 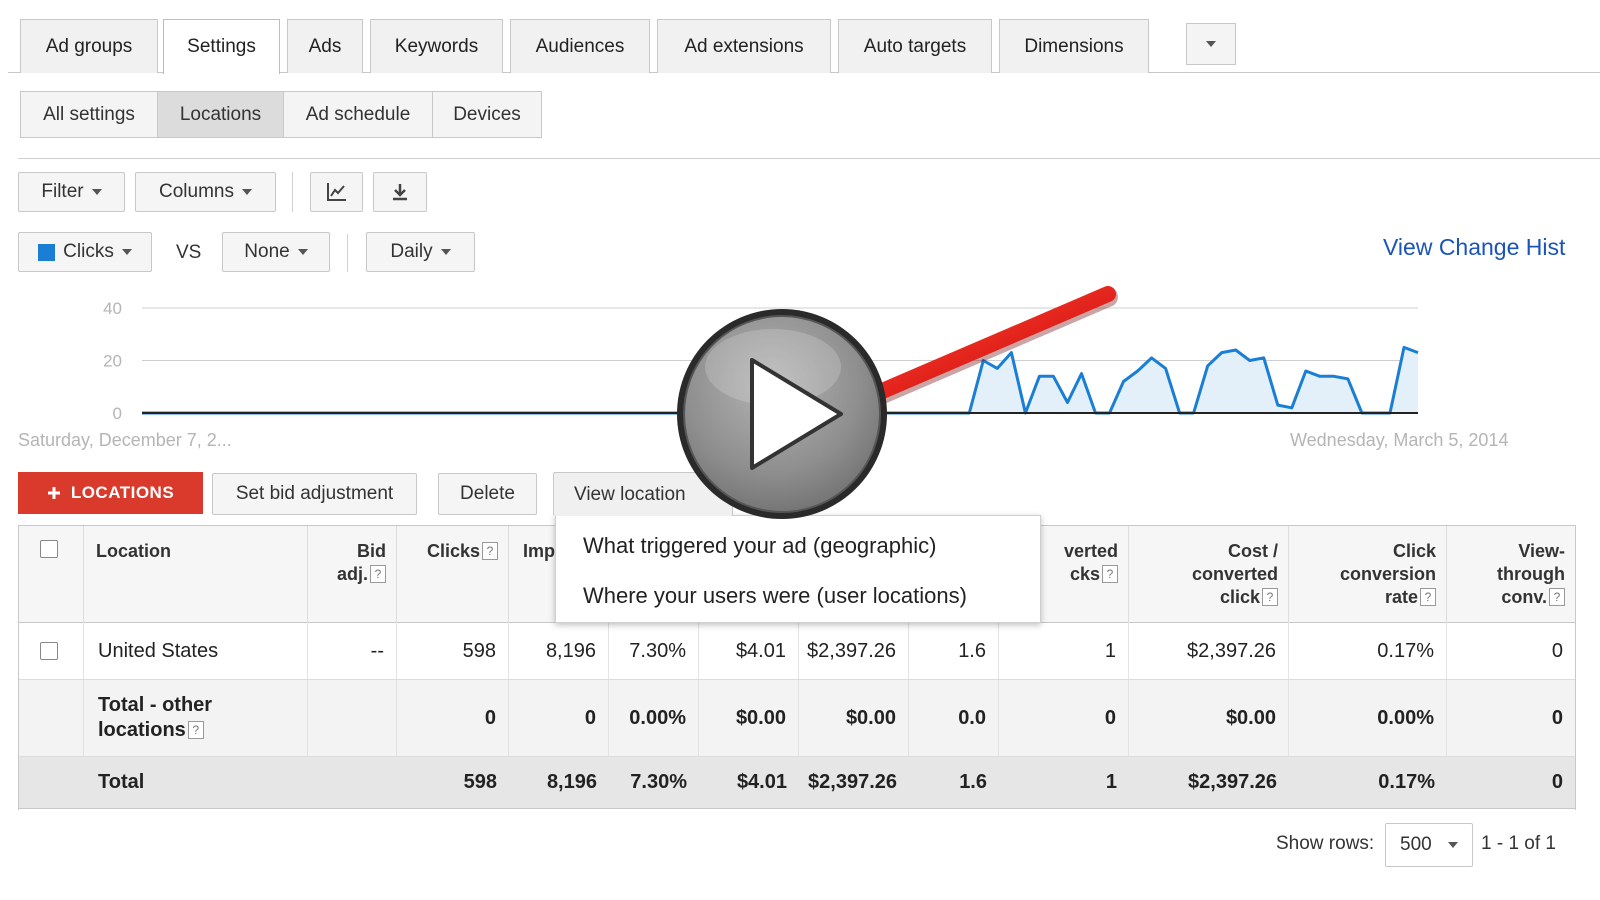 What do you see at coordinates (1531, 574) in the screenshot?
I see `header-label: through` at bounding box center [1531, 574].